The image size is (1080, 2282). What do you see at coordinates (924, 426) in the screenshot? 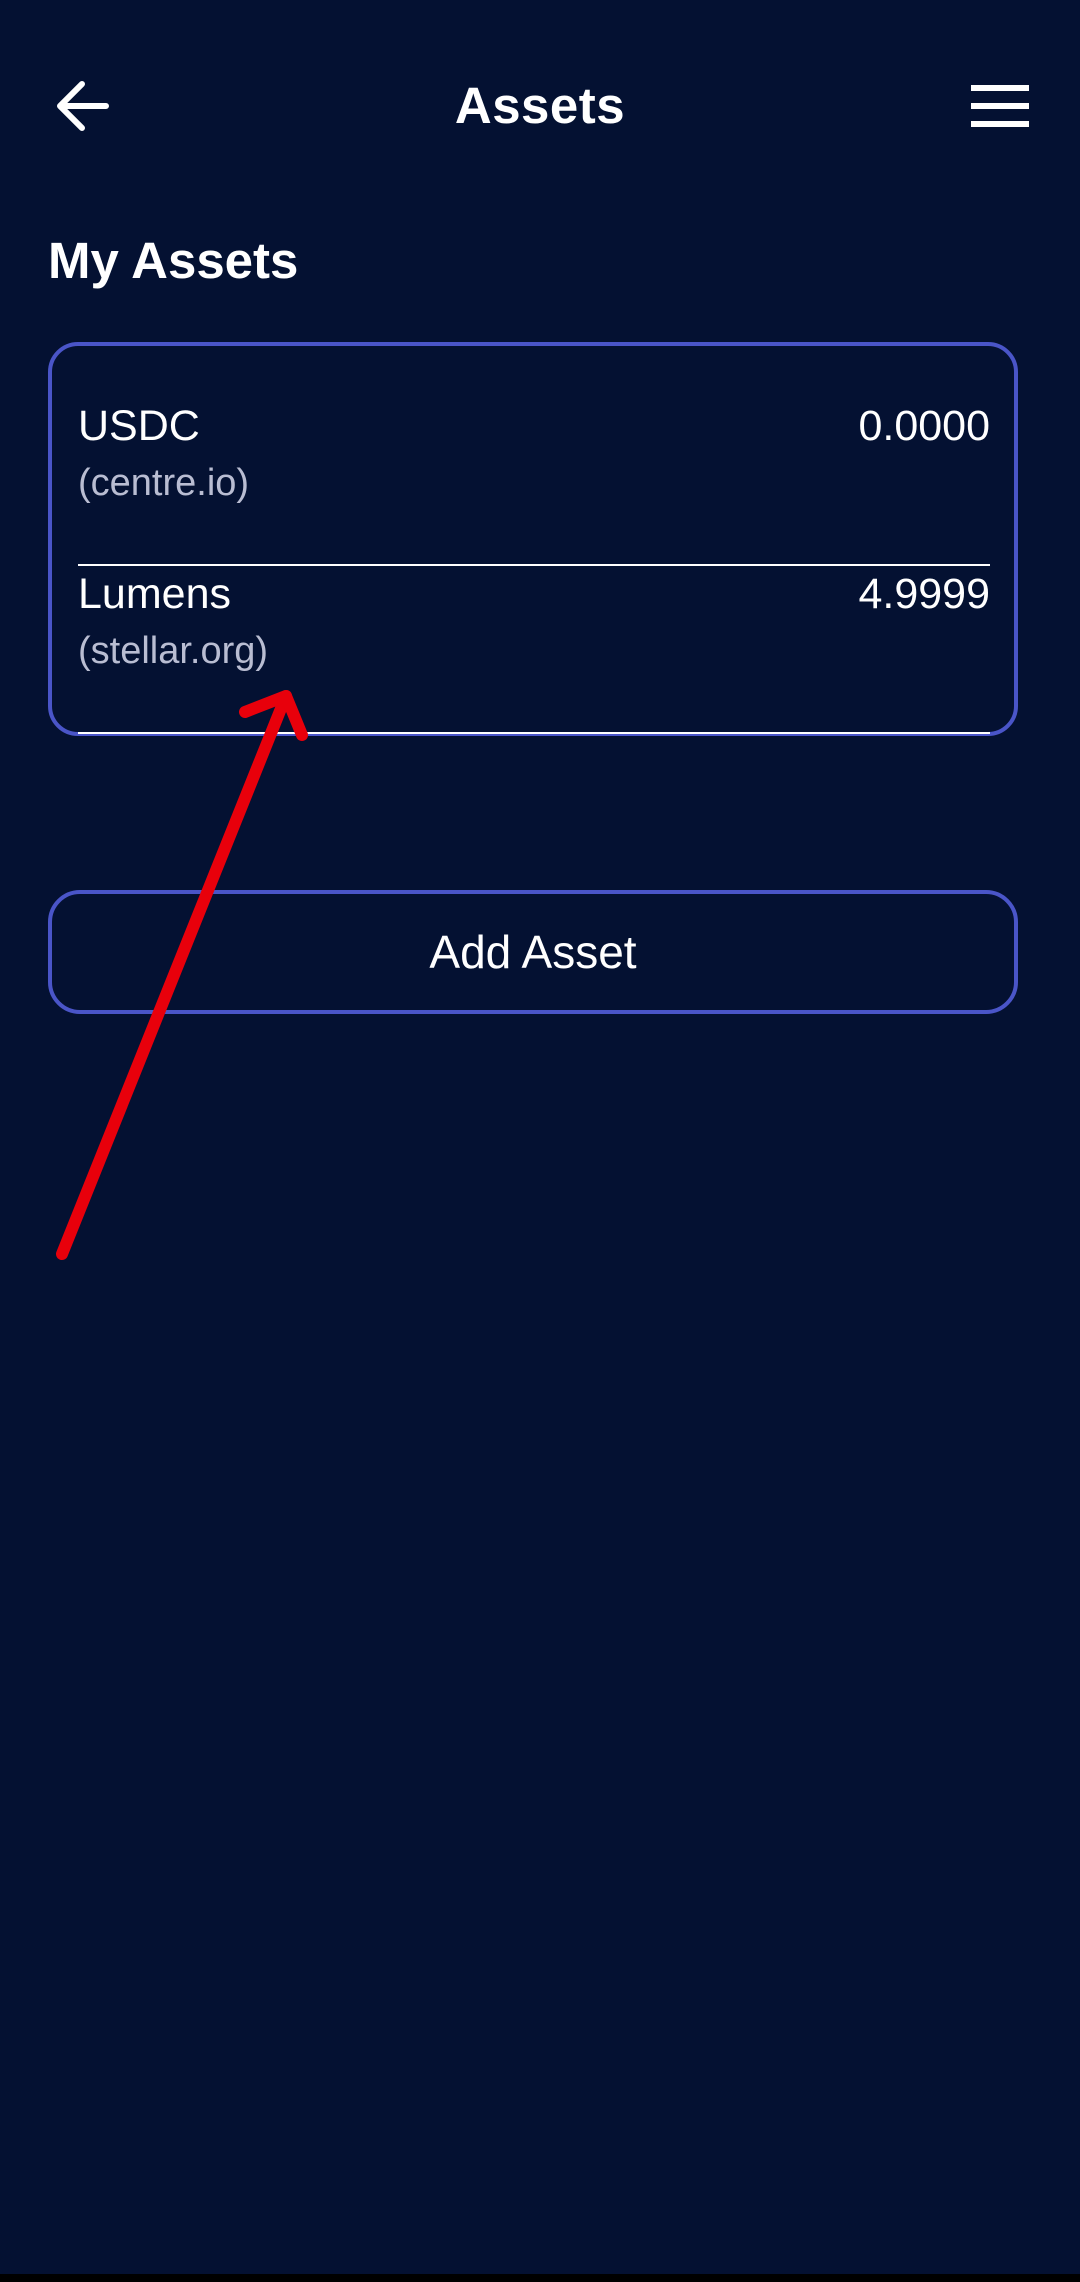
I see `asset-balance: 0.0000` at bounding box center [924, 426].